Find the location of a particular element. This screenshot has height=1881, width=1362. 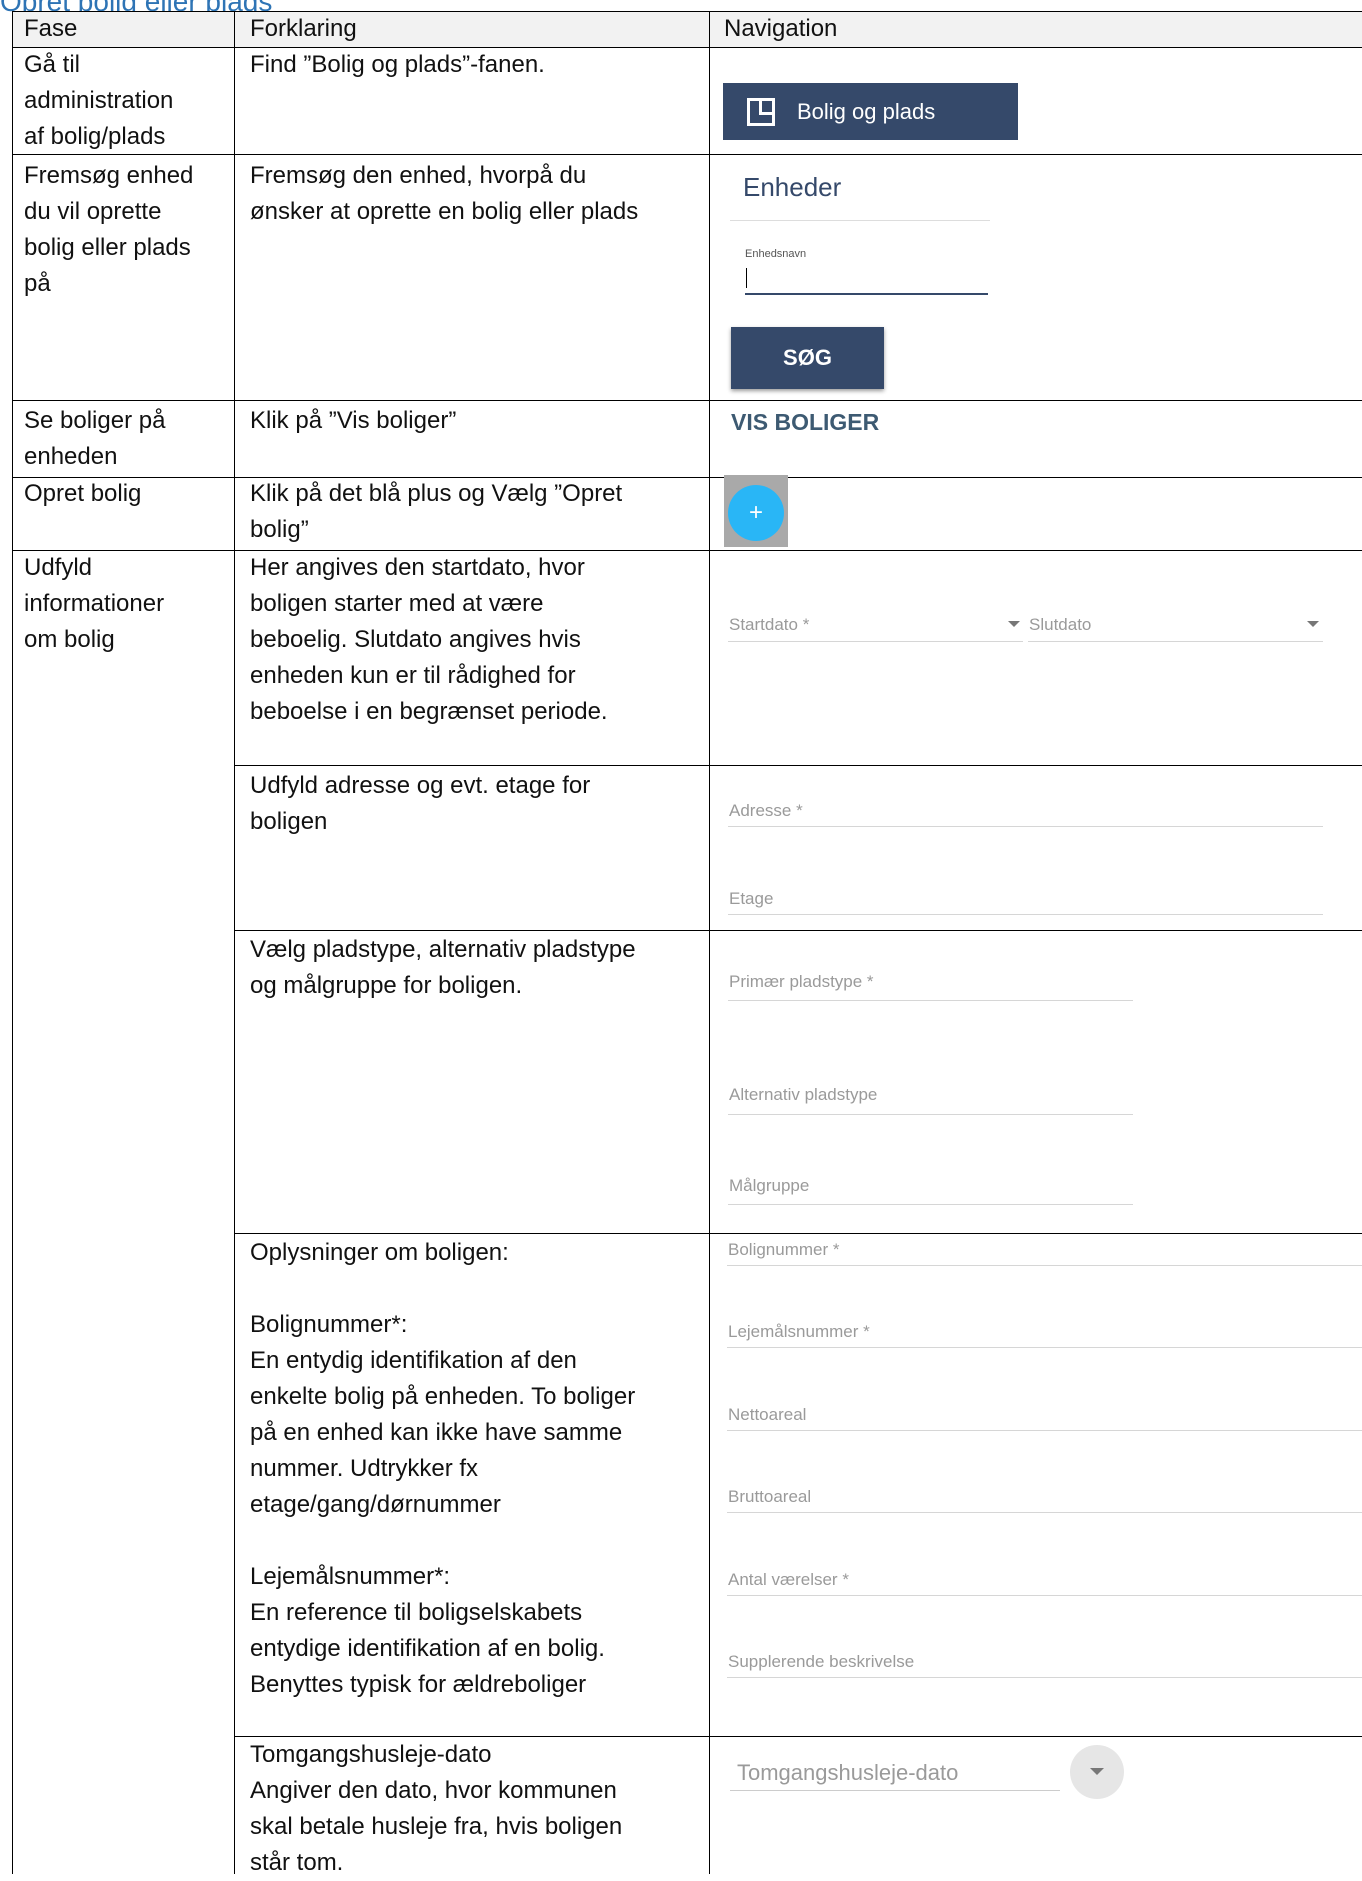

table-border-left is located at coordinates (12, 942).